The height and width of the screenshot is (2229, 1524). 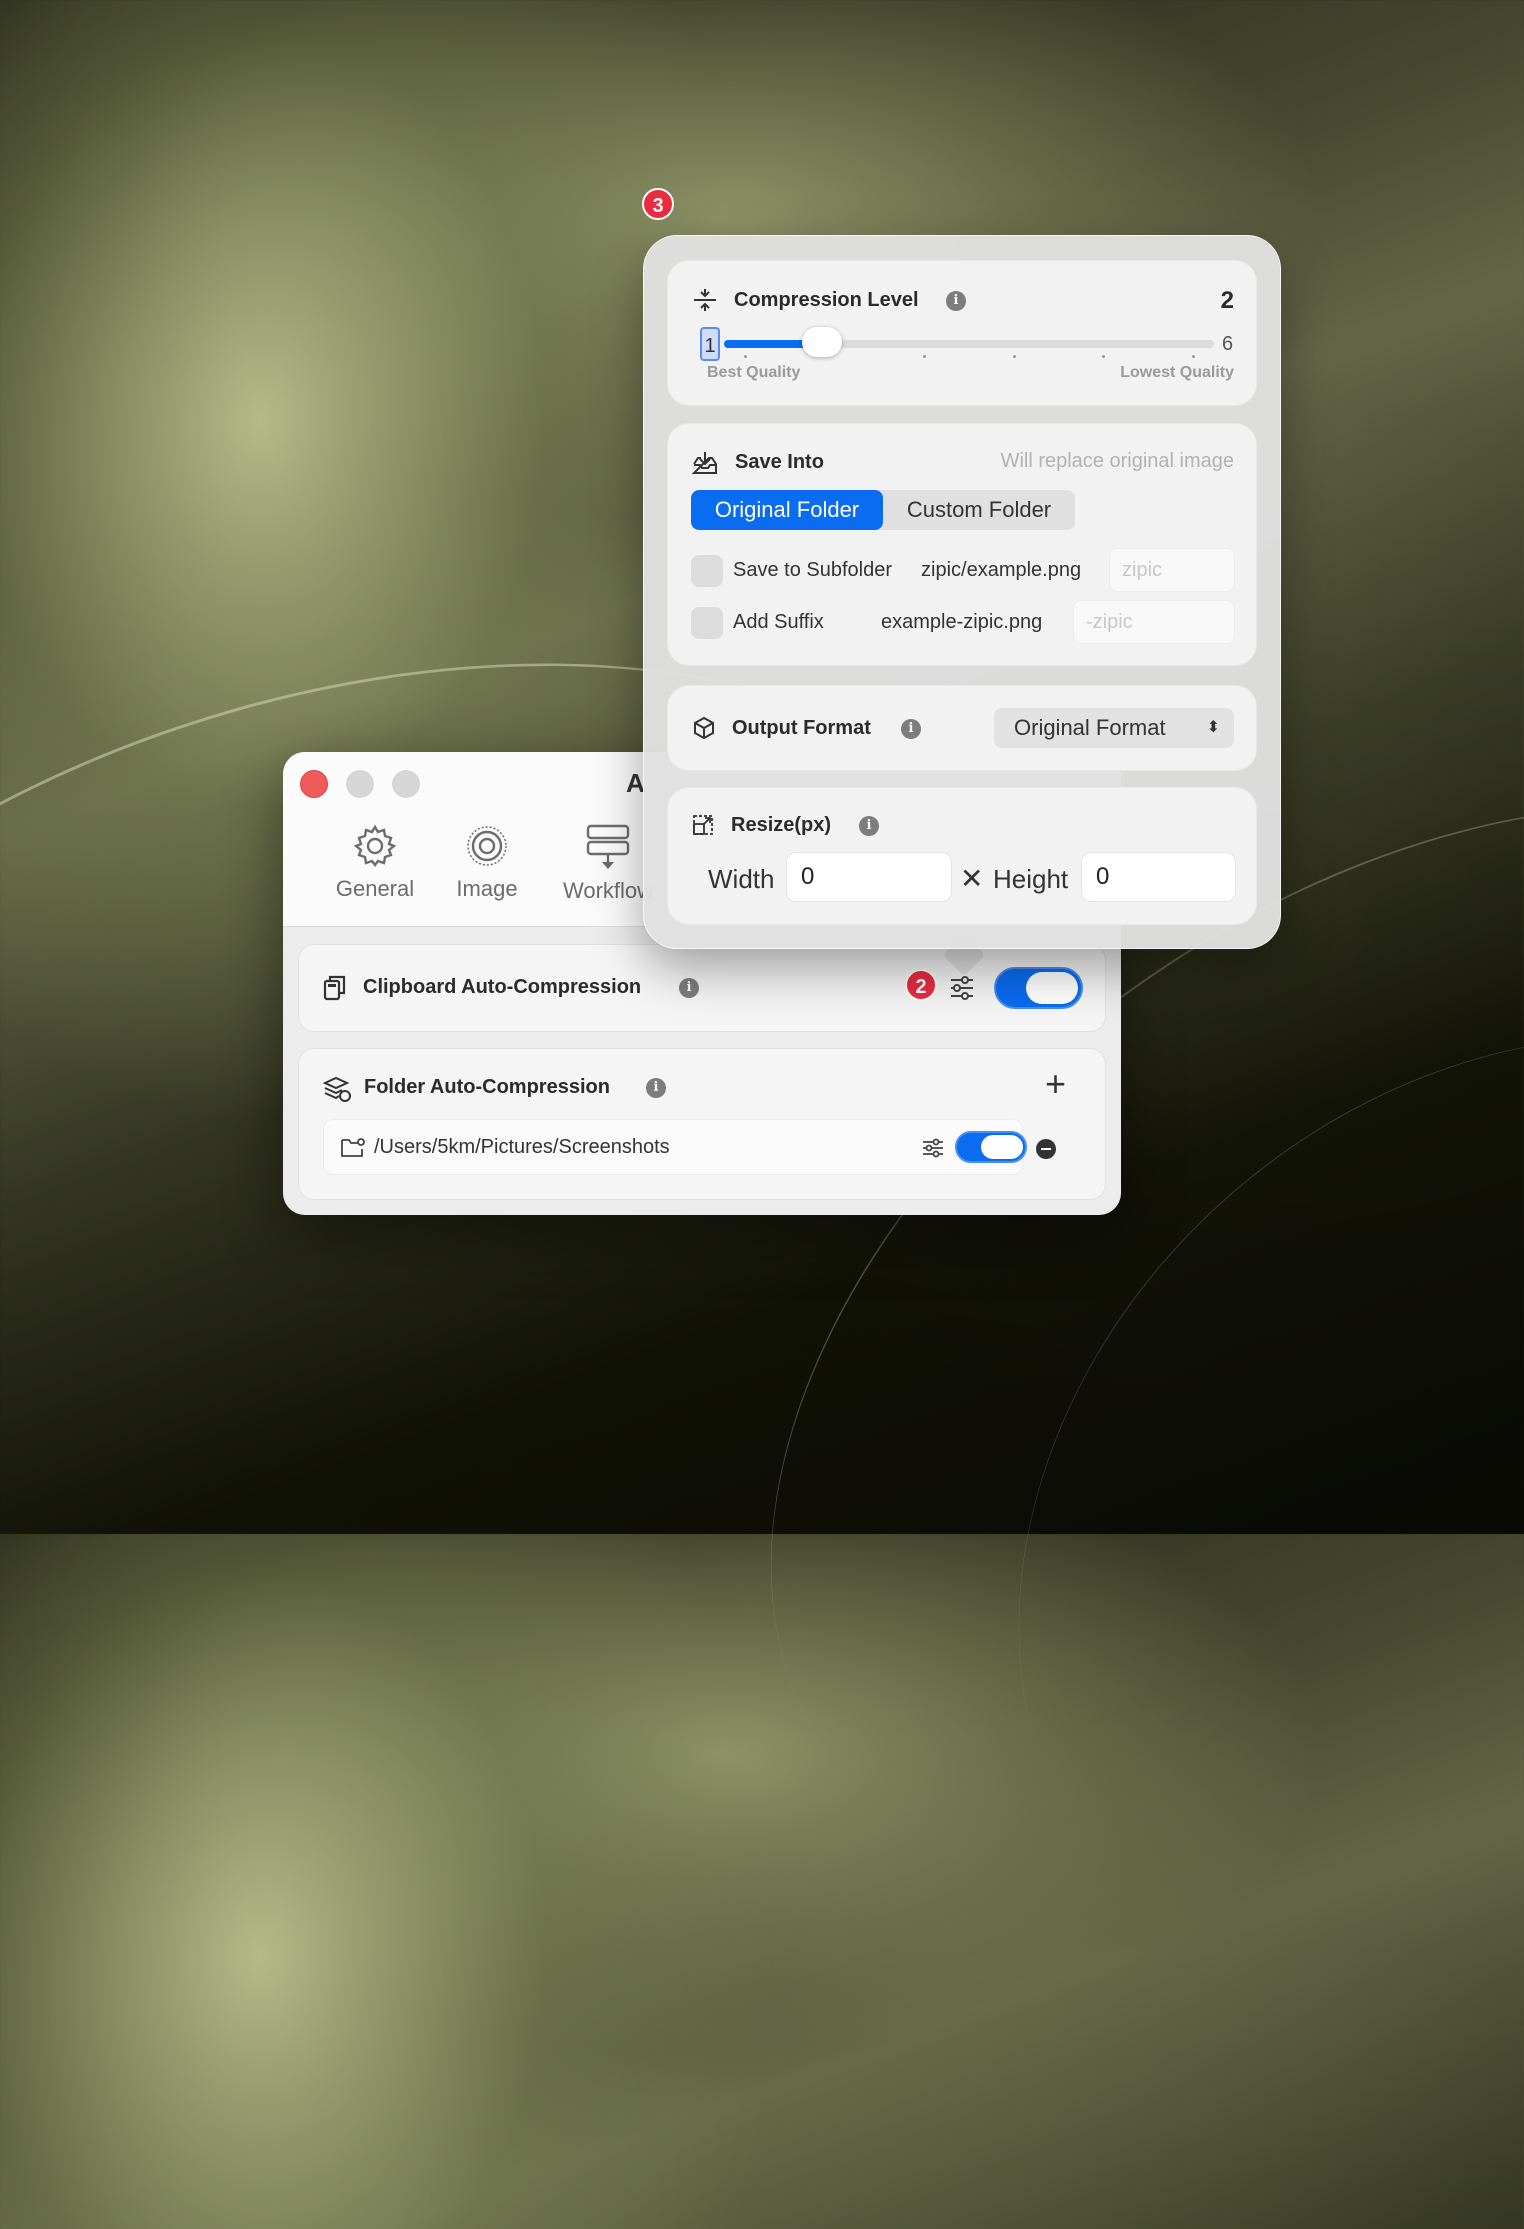 What do you see at coordinates (635, 783) in the screenshot?
I see `window-title: A` at bounding box center [635, 783].